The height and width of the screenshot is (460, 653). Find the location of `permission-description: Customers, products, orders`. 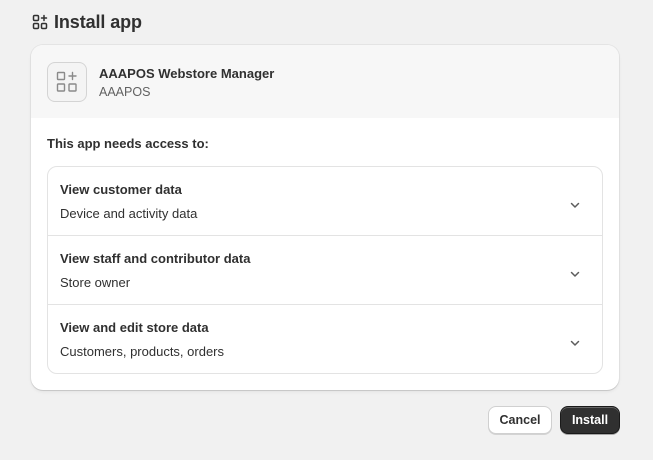

permission-description: Customers, products, orders is located at coordinates (142, 351).